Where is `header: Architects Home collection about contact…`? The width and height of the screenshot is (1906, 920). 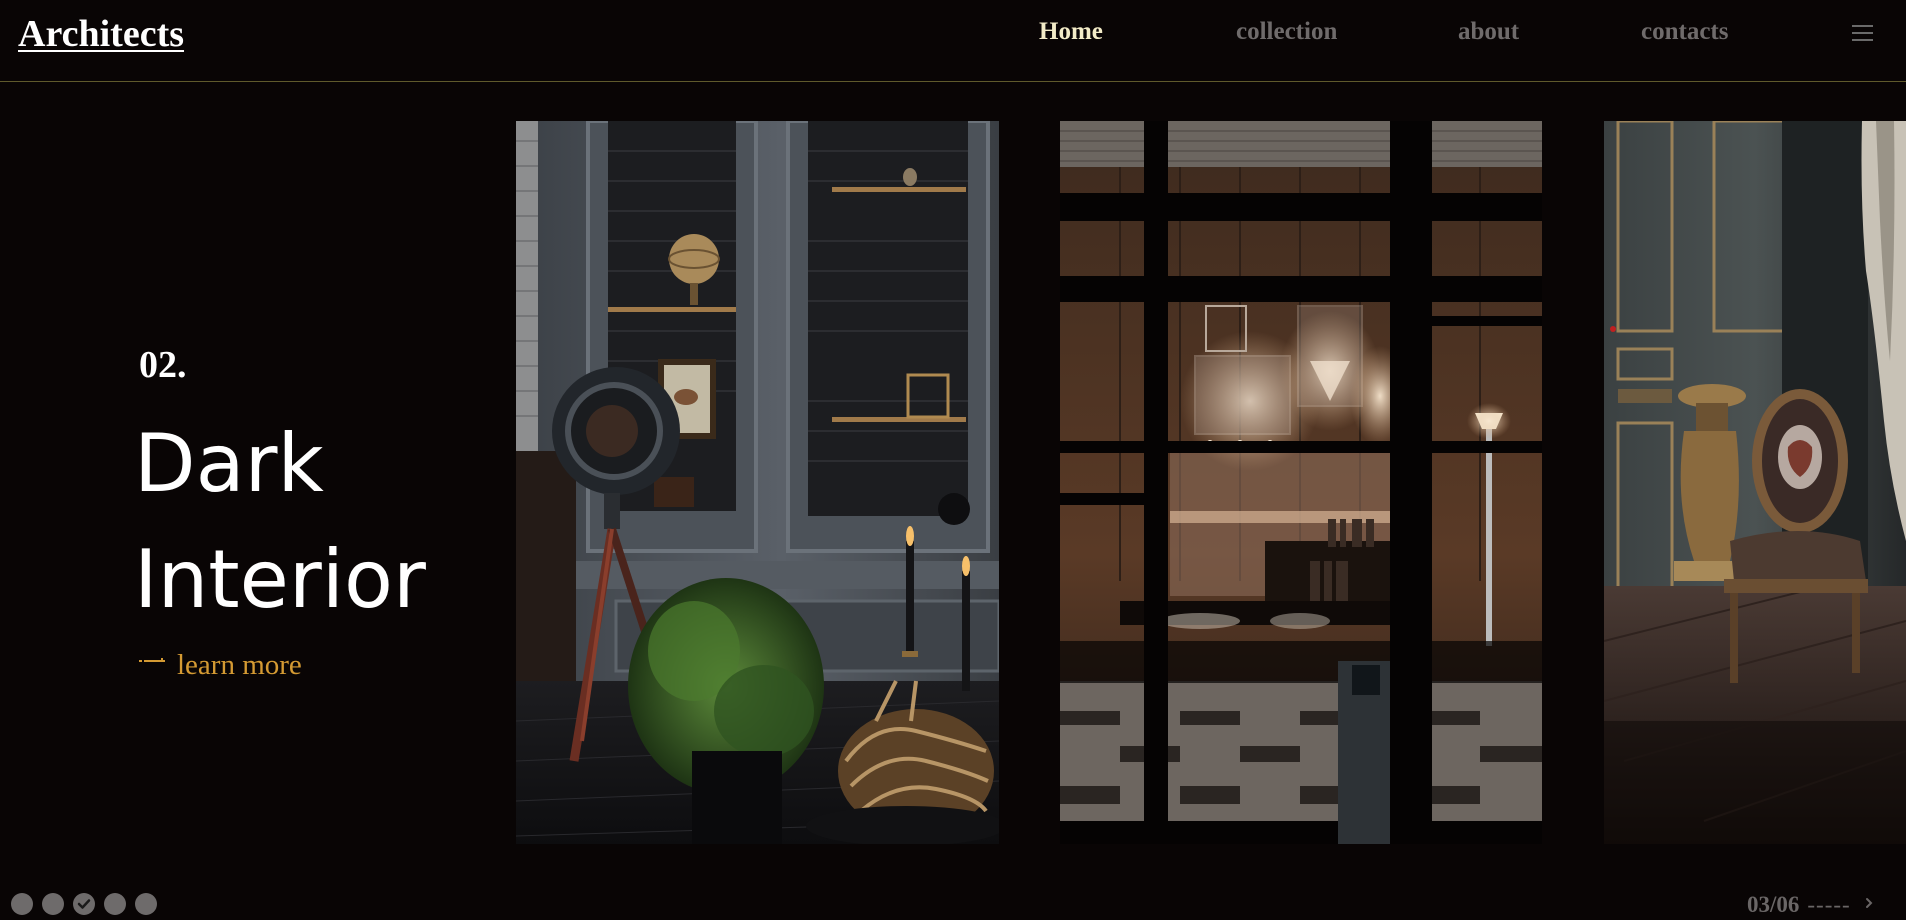 header: Architects Home collection about contact… is located at coordinates (953, 41).